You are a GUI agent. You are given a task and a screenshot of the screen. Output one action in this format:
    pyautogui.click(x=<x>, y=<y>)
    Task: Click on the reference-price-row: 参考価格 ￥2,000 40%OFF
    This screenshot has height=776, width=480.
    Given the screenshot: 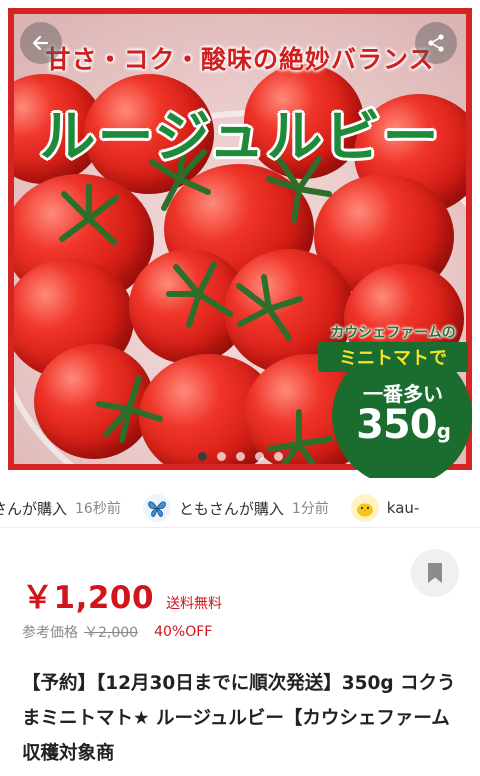 What is the action you would take?
    pyautogui.click(x=117, y=632)
    